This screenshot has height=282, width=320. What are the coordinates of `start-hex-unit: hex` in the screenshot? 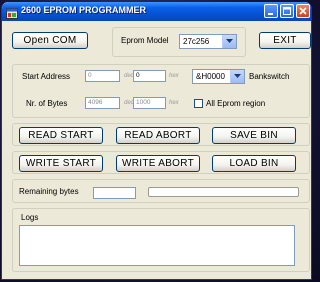 It's located at (174, 76).